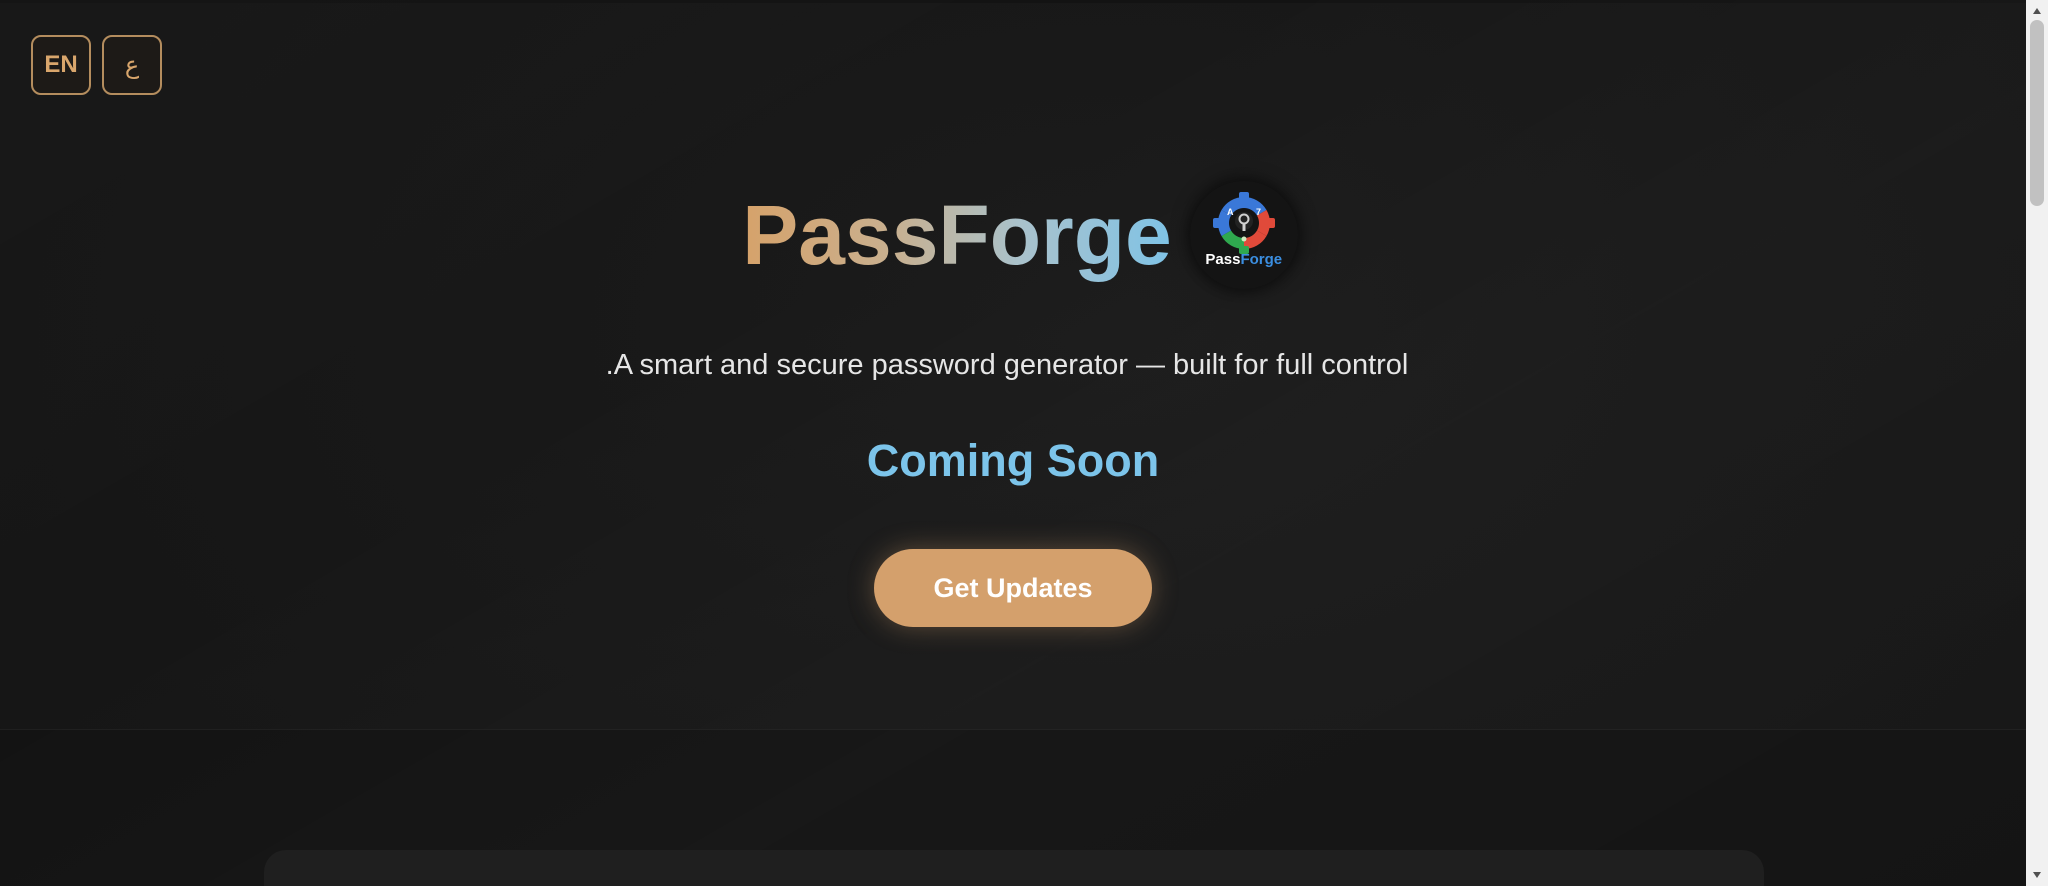 The image size is (2048, 886). Describe the element at coordinates (1013, 588) in the screenshot. I see `get-updates-button: Get Updates` at that location.